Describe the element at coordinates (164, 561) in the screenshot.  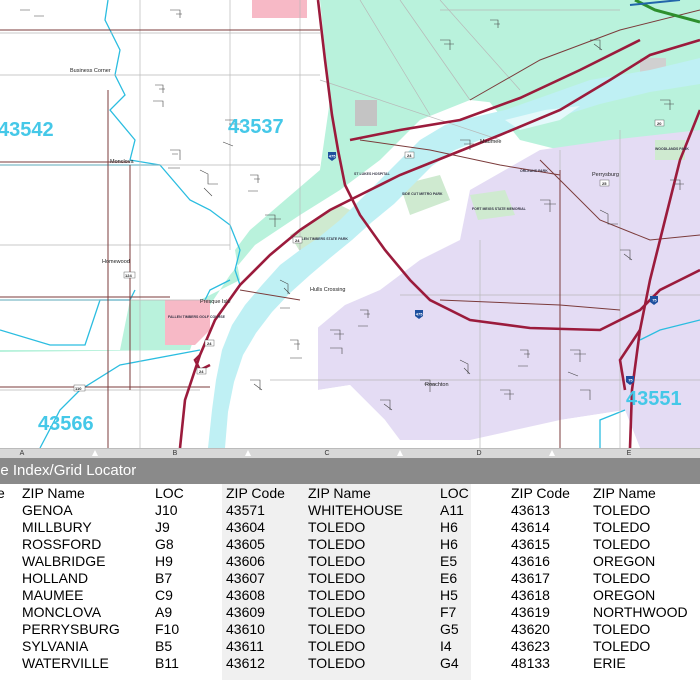
I see `loc-cell: H9` at that location.